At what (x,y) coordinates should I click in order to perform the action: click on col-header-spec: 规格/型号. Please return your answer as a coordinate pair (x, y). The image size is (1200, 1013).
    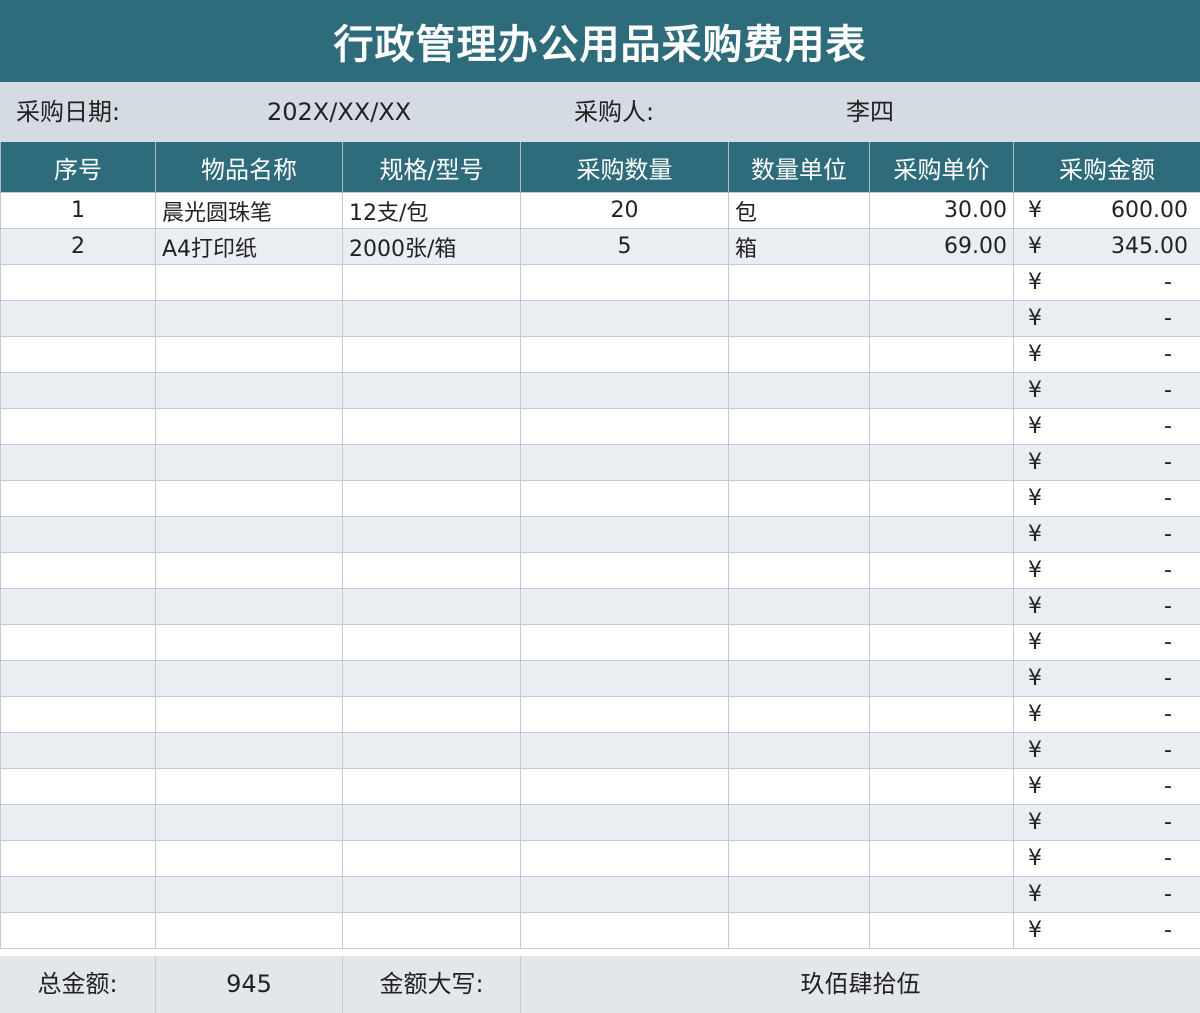
    Looking at the image, I should click on (431, 167).